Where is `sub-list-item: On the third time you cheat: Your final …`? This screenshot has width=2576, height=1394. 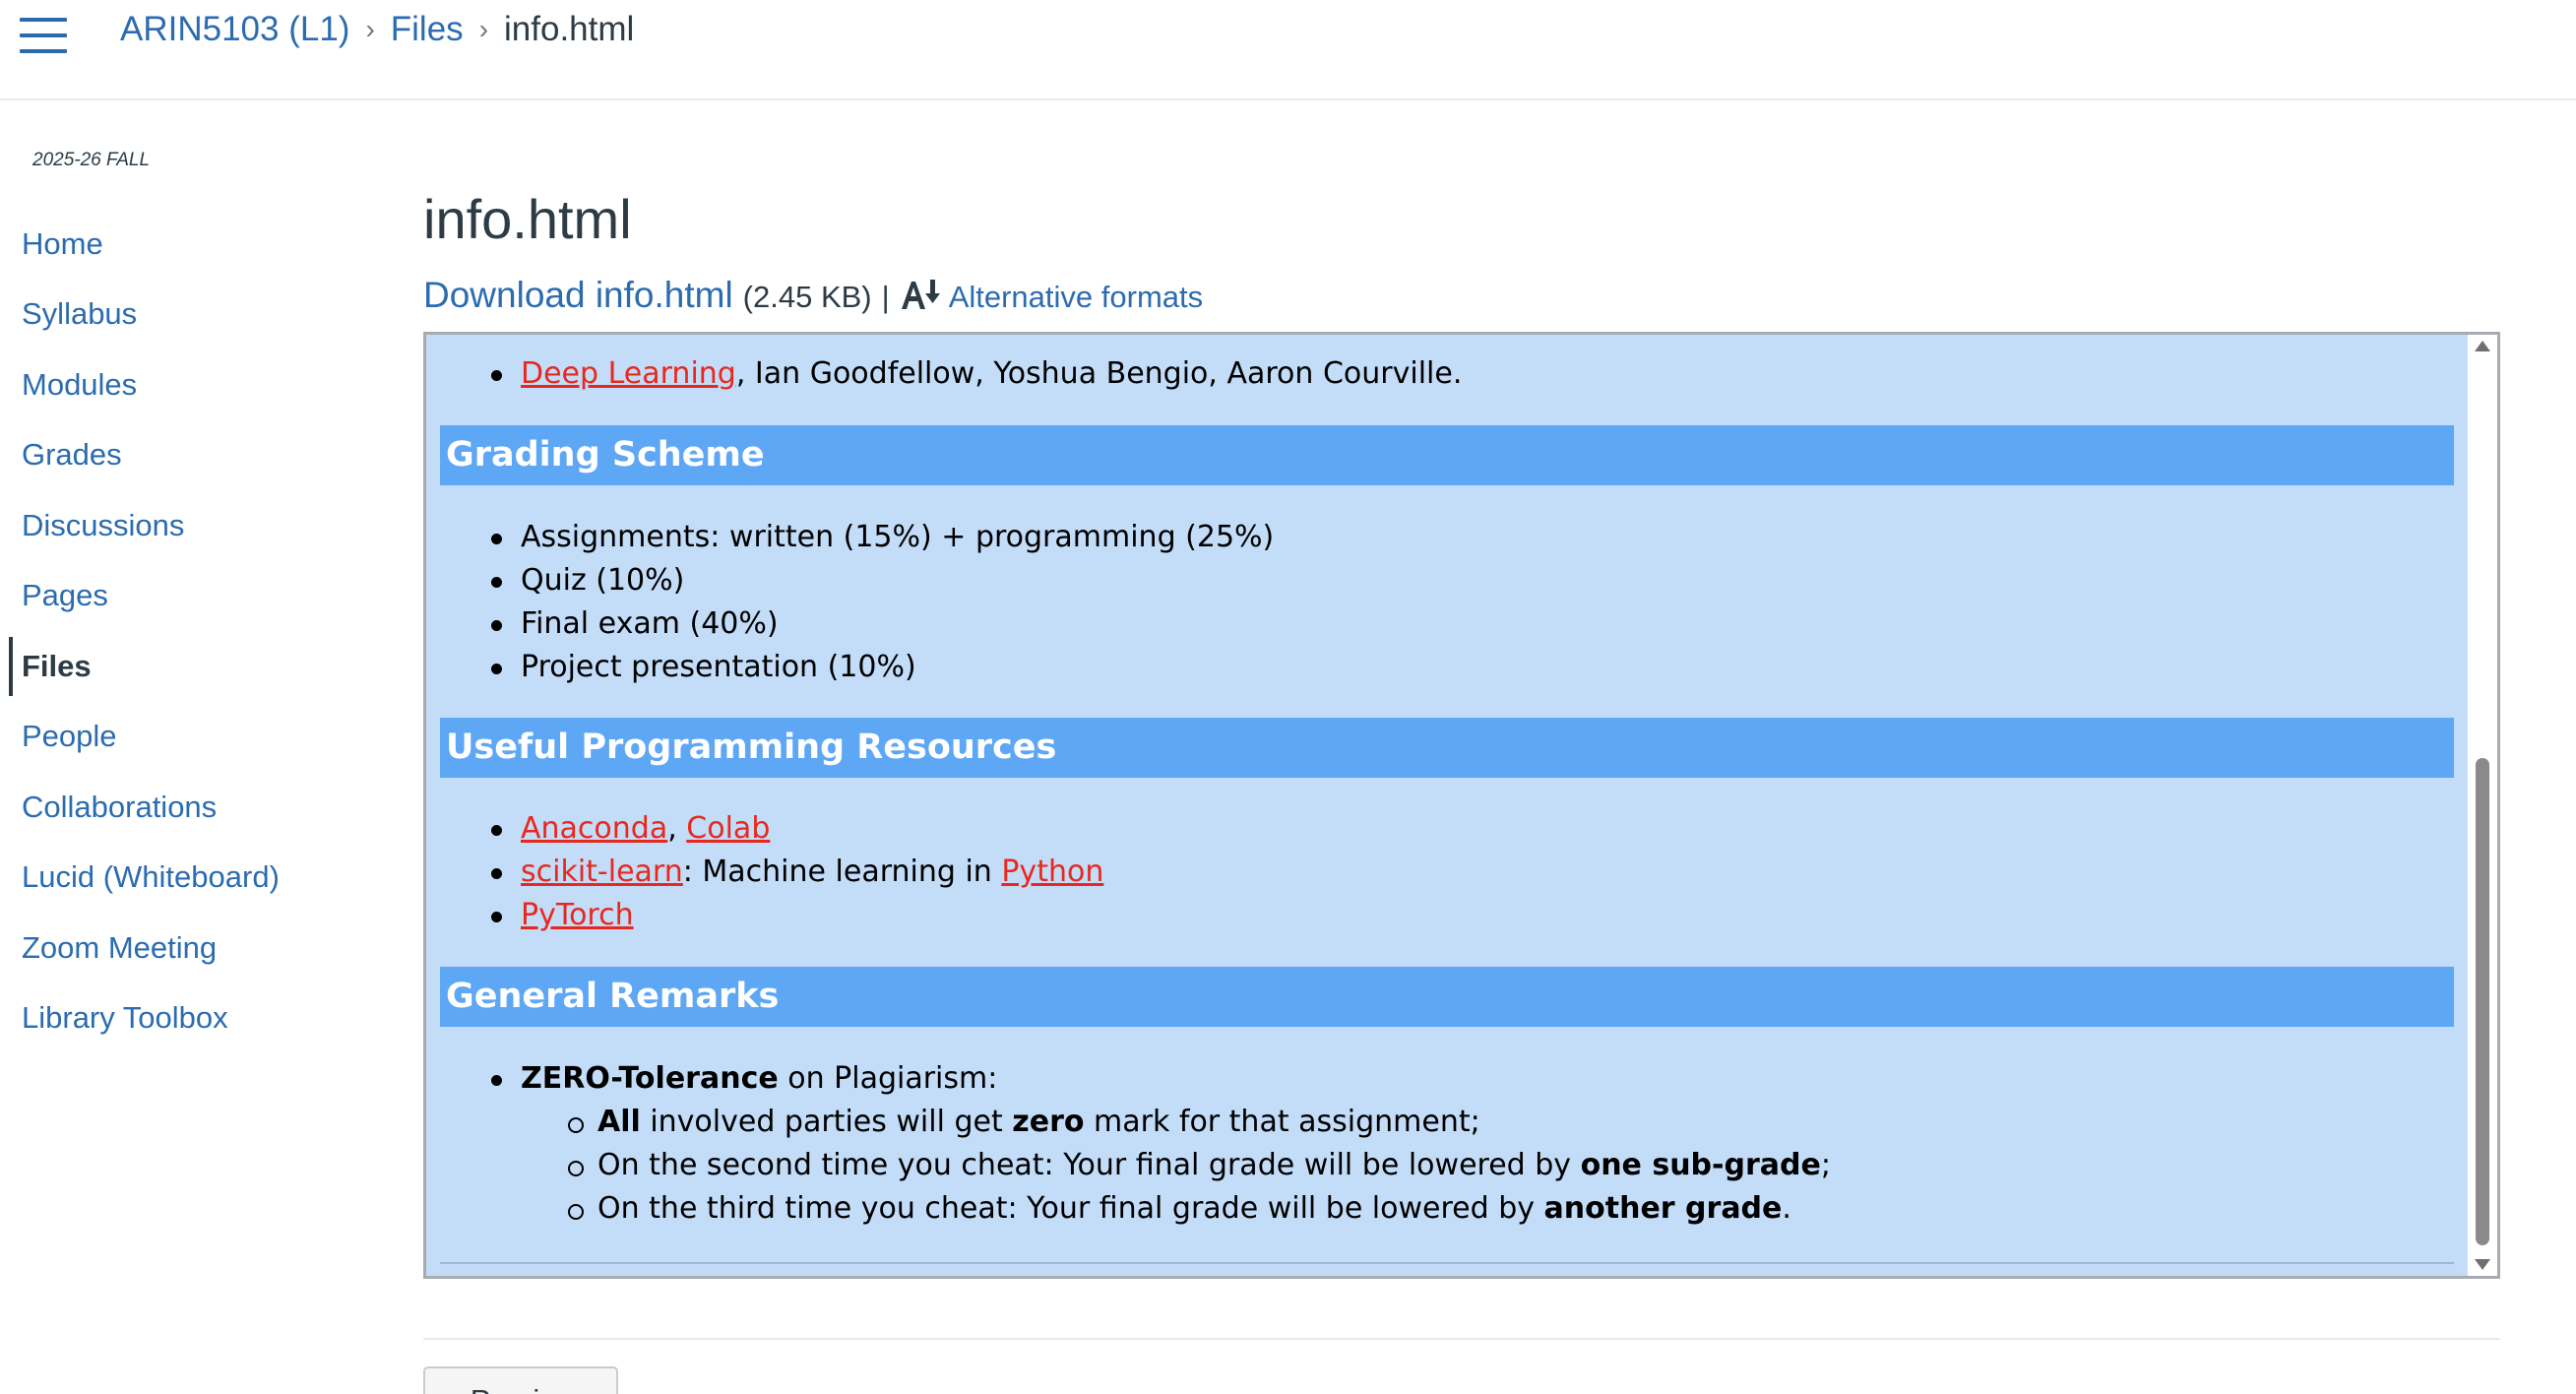
sub-list-item: On the third time you cheat: Your final … is located at coordinates (1199, 1209).